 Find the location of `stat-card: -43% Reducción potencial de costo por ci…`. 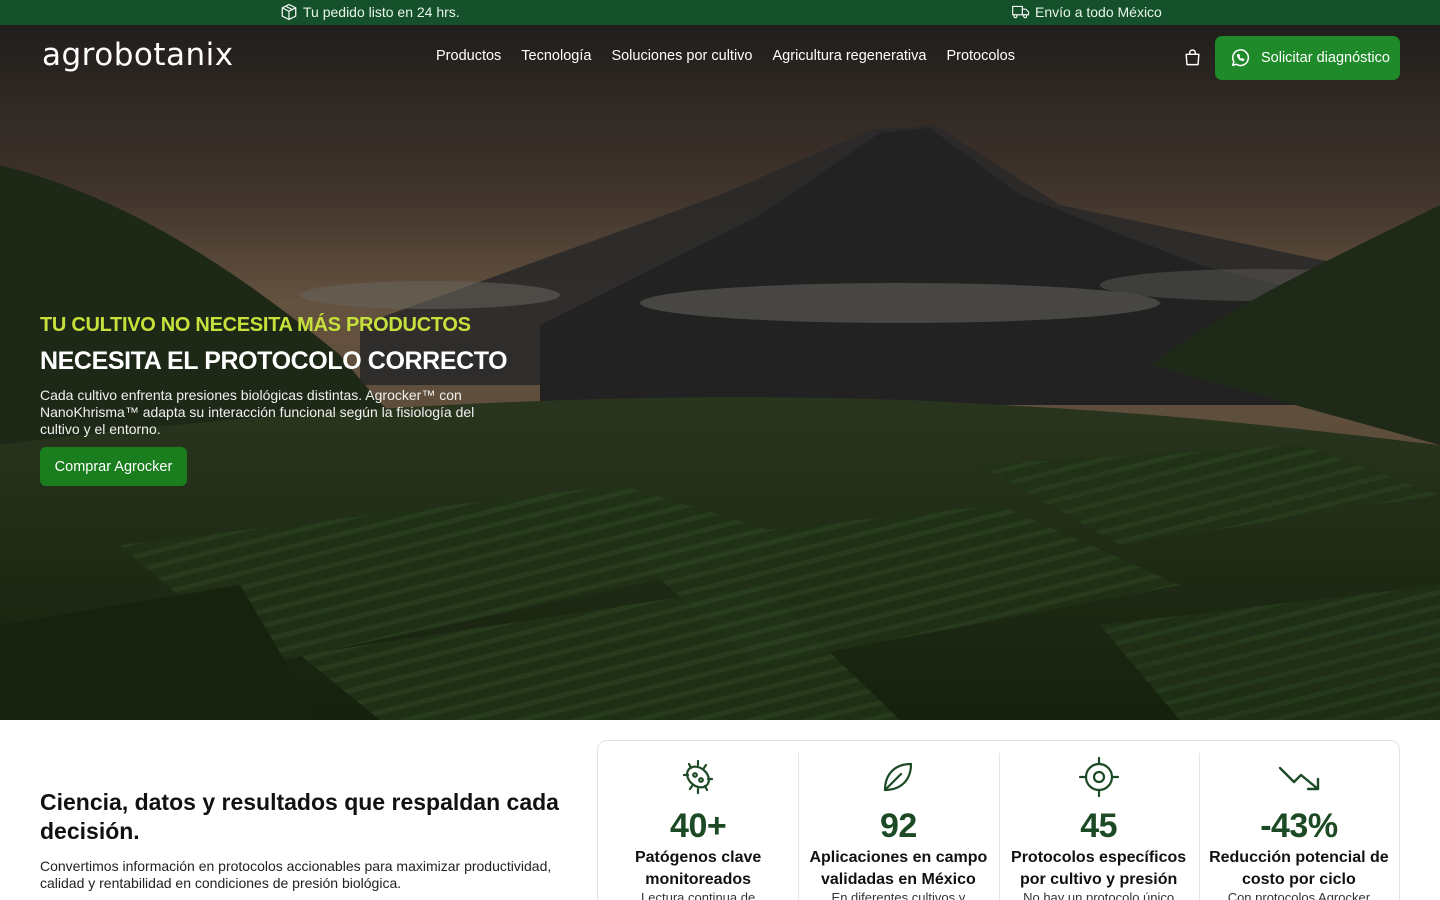

stat-card: -43% Reducción potencial de costo por ci… is located at coordinates (1298, 820).